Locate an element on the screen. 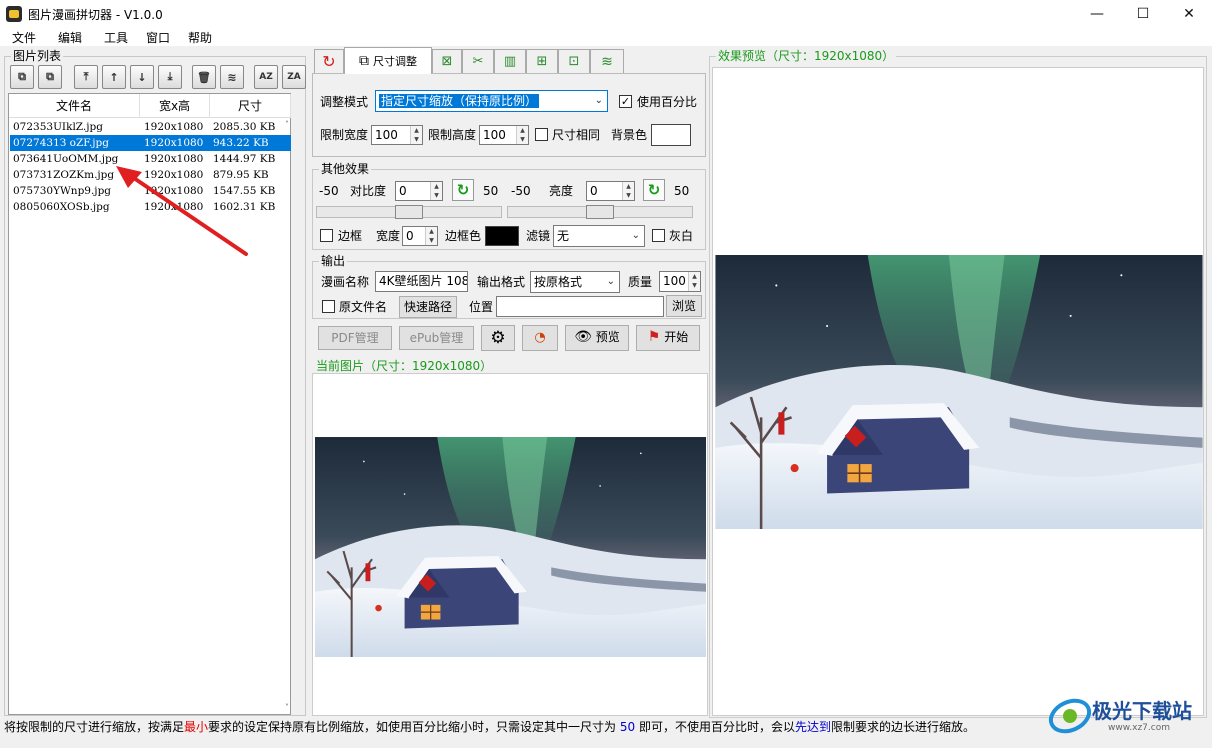  brightness-input: 0 ▲ ▼ is located at coordinates (610, 191).